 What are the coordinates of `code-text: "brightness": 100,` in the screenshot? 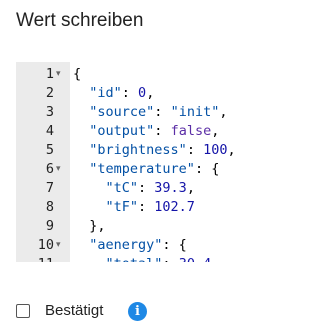 It's located at (154, 150).